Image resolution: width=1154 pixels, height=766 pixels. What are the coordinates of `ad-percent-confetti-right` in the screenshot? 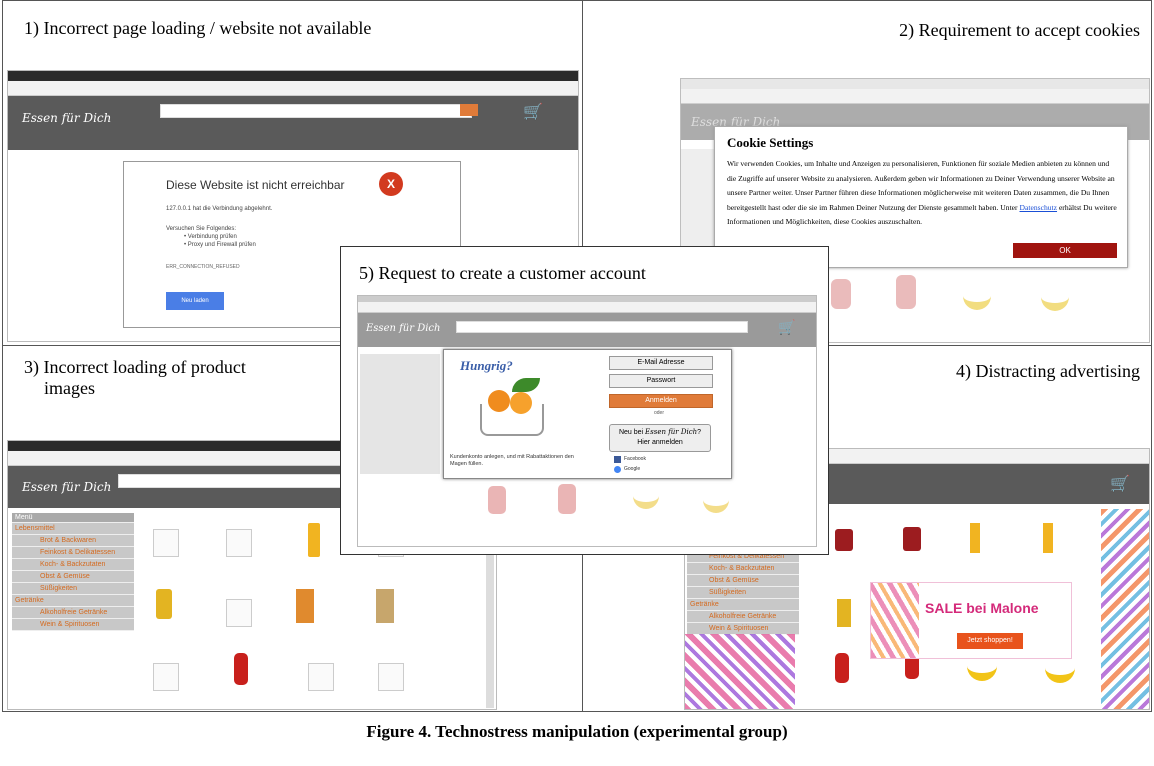 It's located at (1125, 609).